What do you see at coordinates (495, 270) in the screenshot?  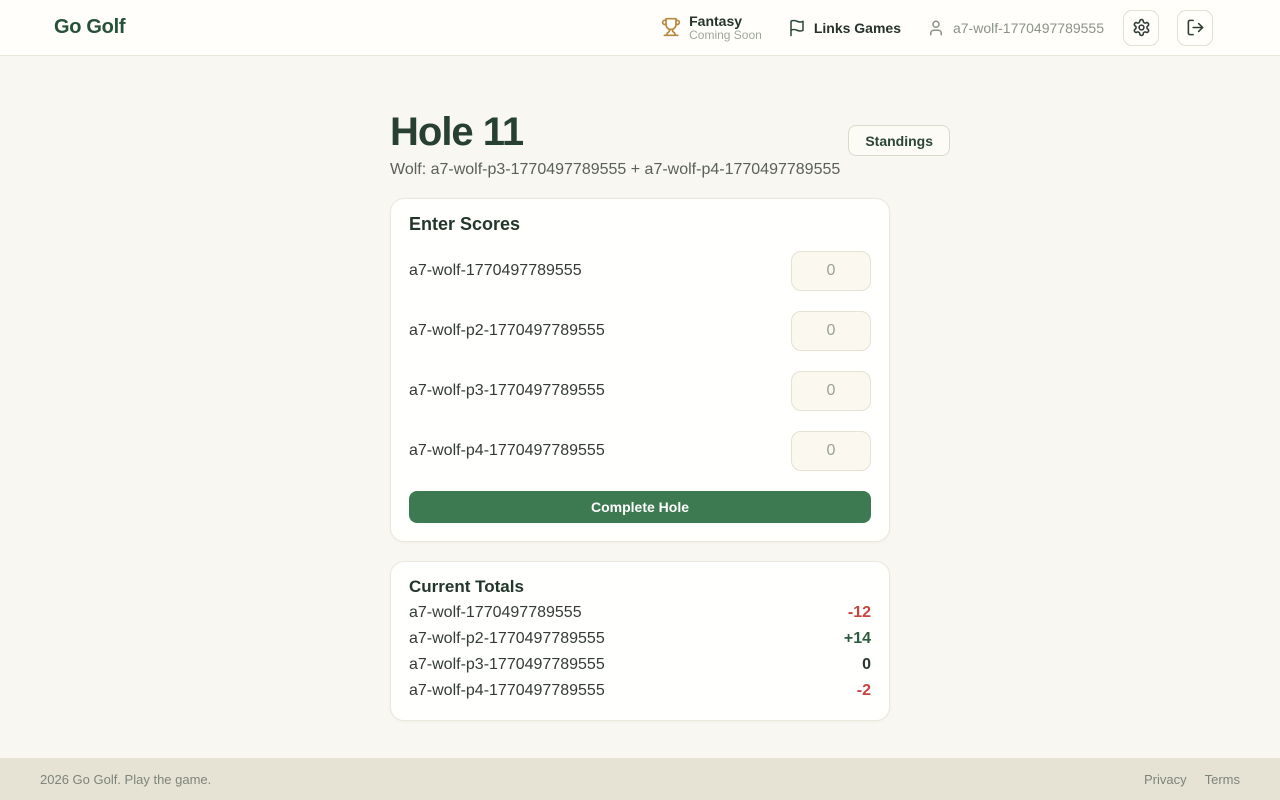 I see `player-name: a7-wolf-1770497789555` at bounding box center [495, 270].